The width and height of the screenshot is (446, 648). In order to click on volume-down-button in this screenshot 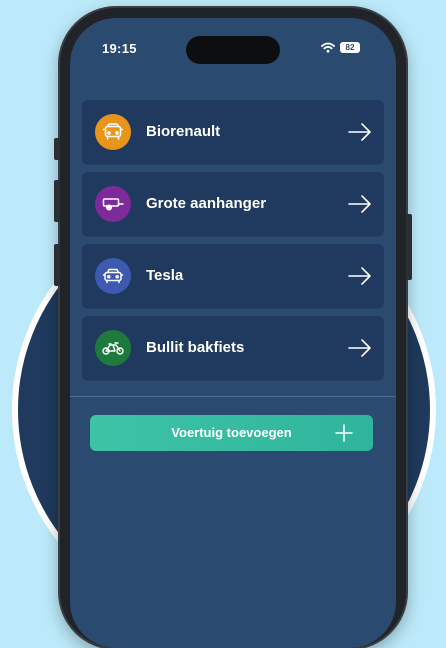, I will do `click(57, 265)`.